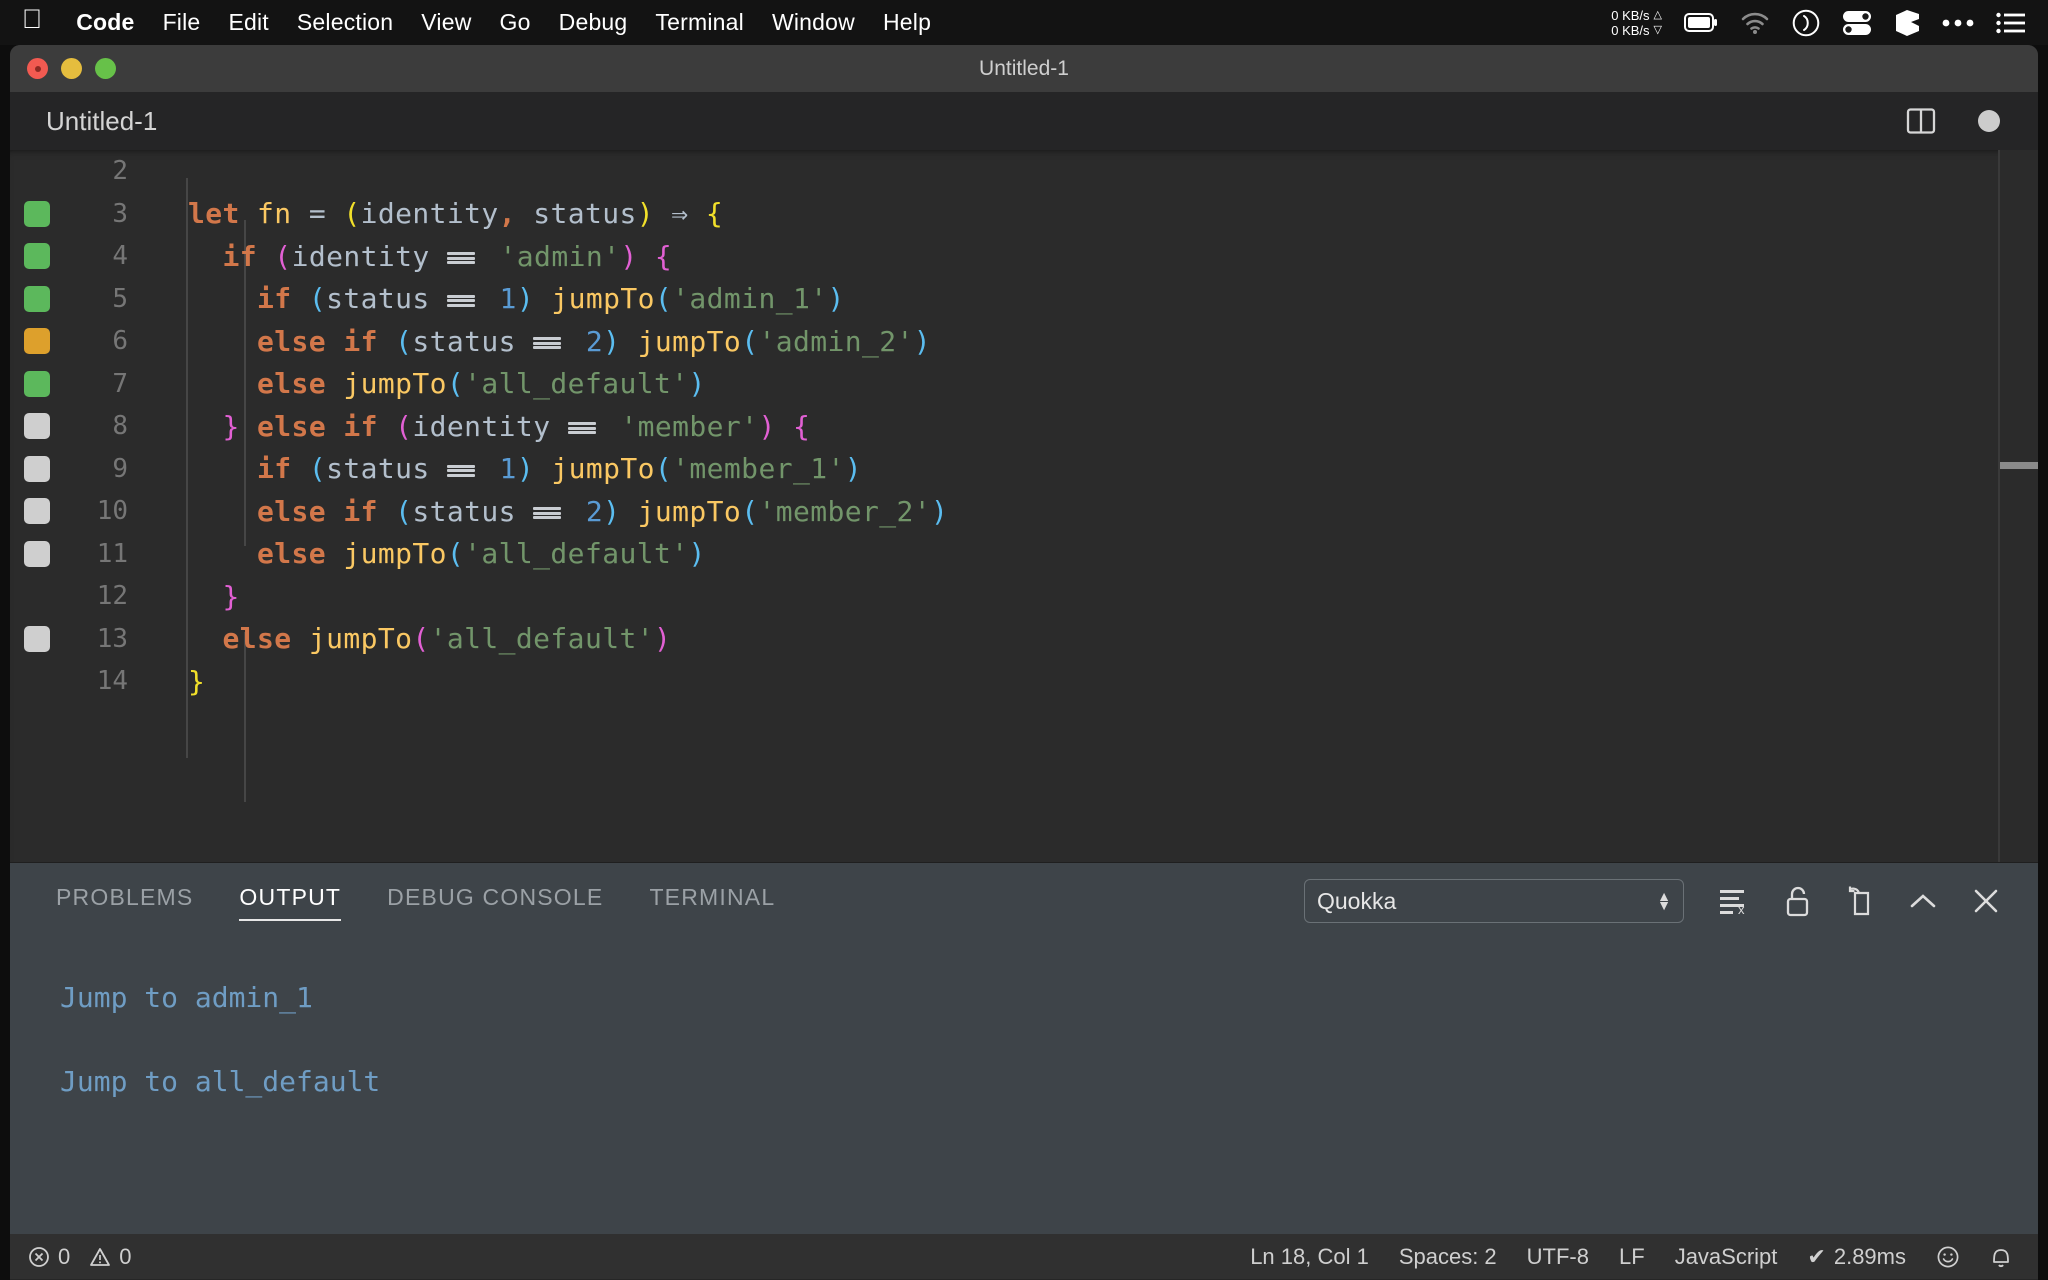  Describe the element at coordinates (1860, 901) in the screenshot. I see `open-in-editor-icon` at that location.